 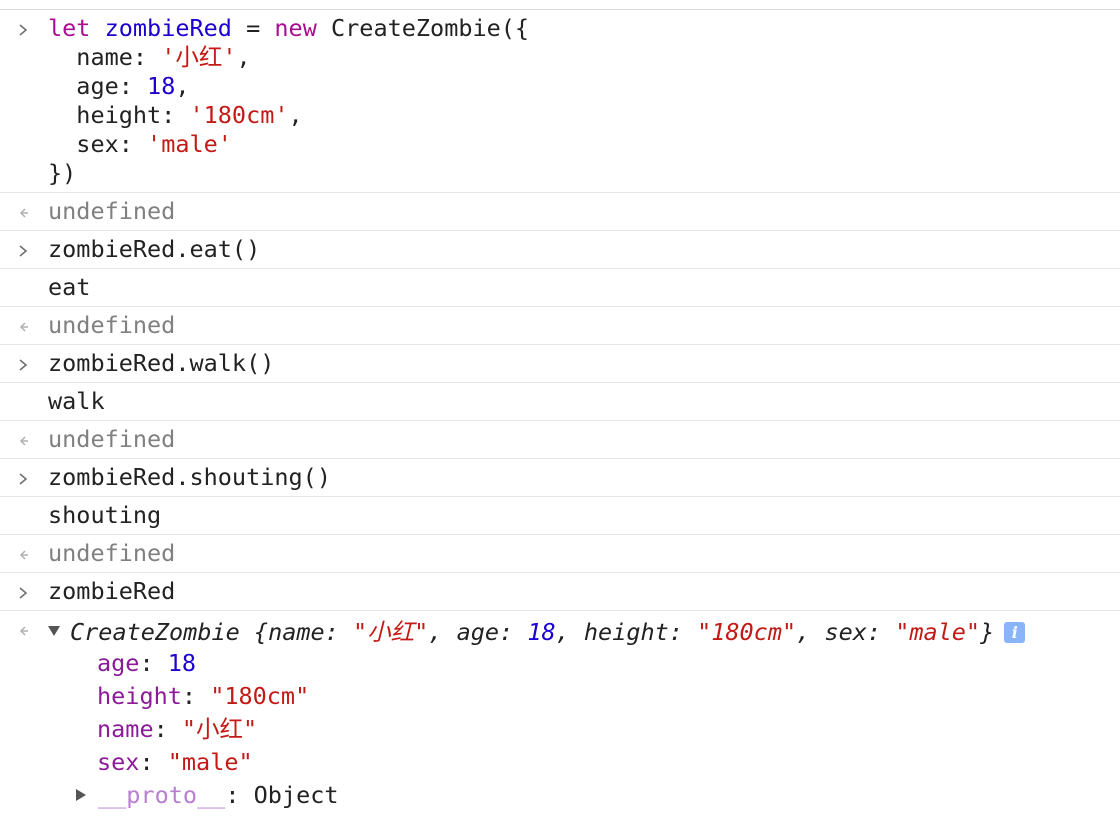 What do you see at coordinates (295, 28) in the screenshot?
I see `code-token: new` at bounding box center [295, 28].